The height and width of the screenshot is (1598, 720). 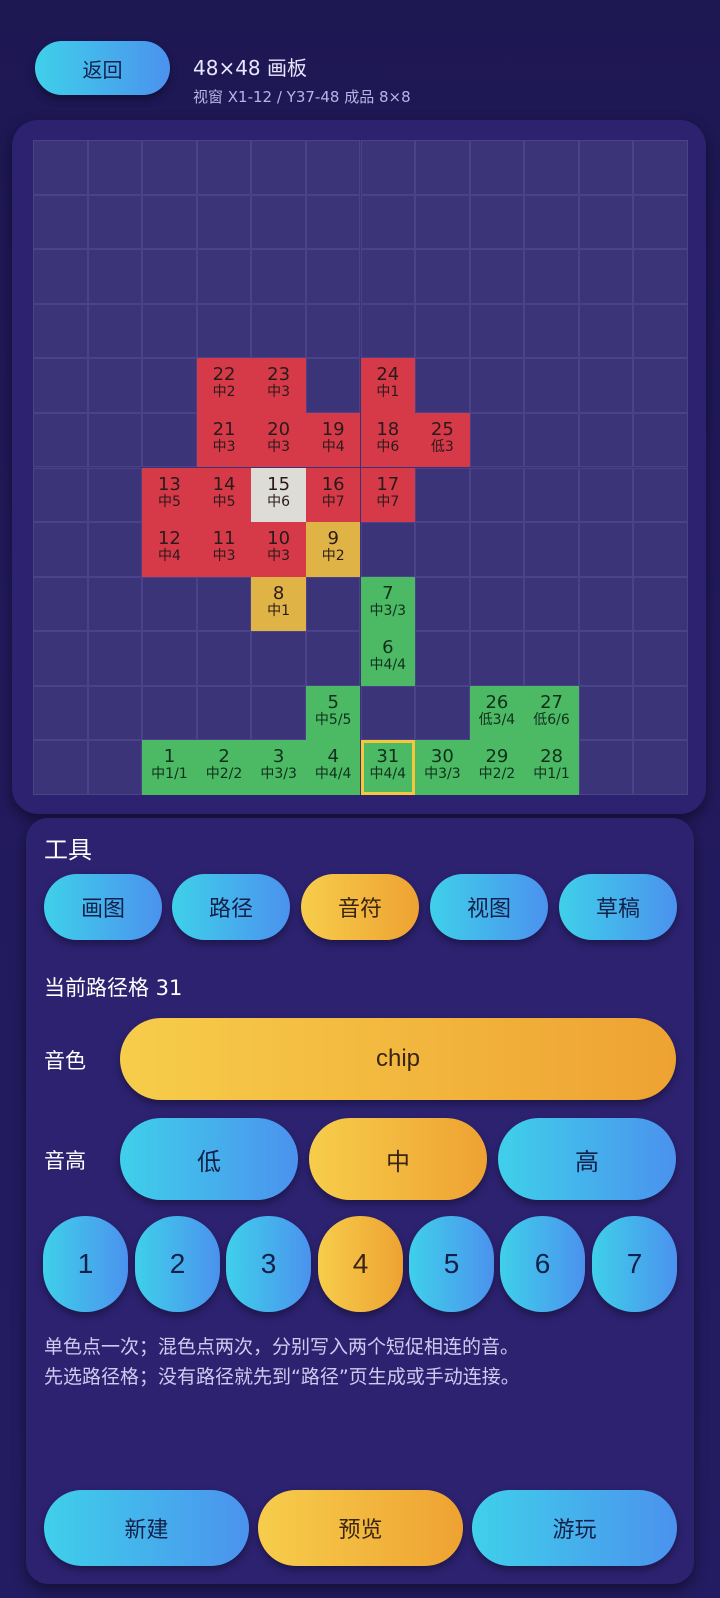 I want to click on tab-path: 路径, so click(x=231, y=907).